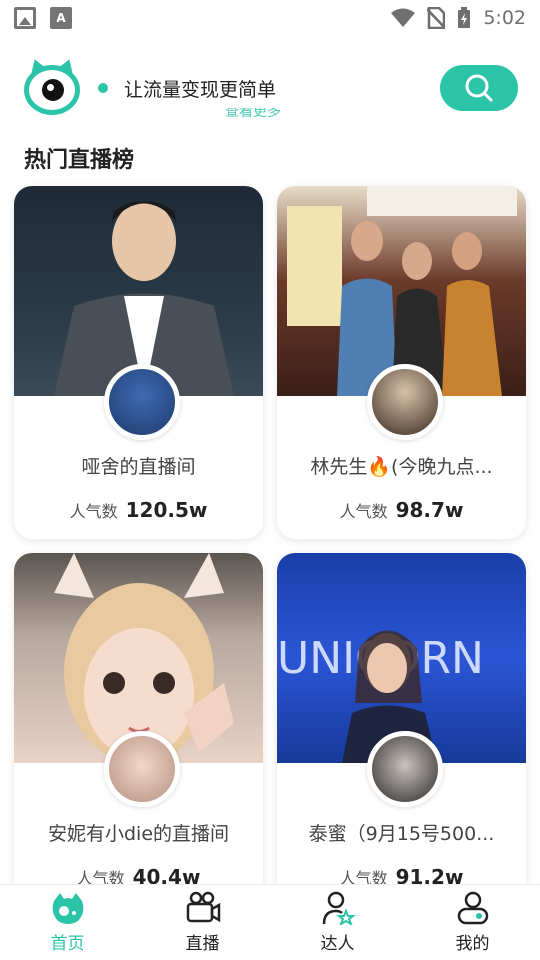 The height and width of the screenshot is (960, 540). What do you see at coordinates (138, 467) in the screenshot?
I see `room-name: 哑舍的直播间` at bounding box center [138, 467].